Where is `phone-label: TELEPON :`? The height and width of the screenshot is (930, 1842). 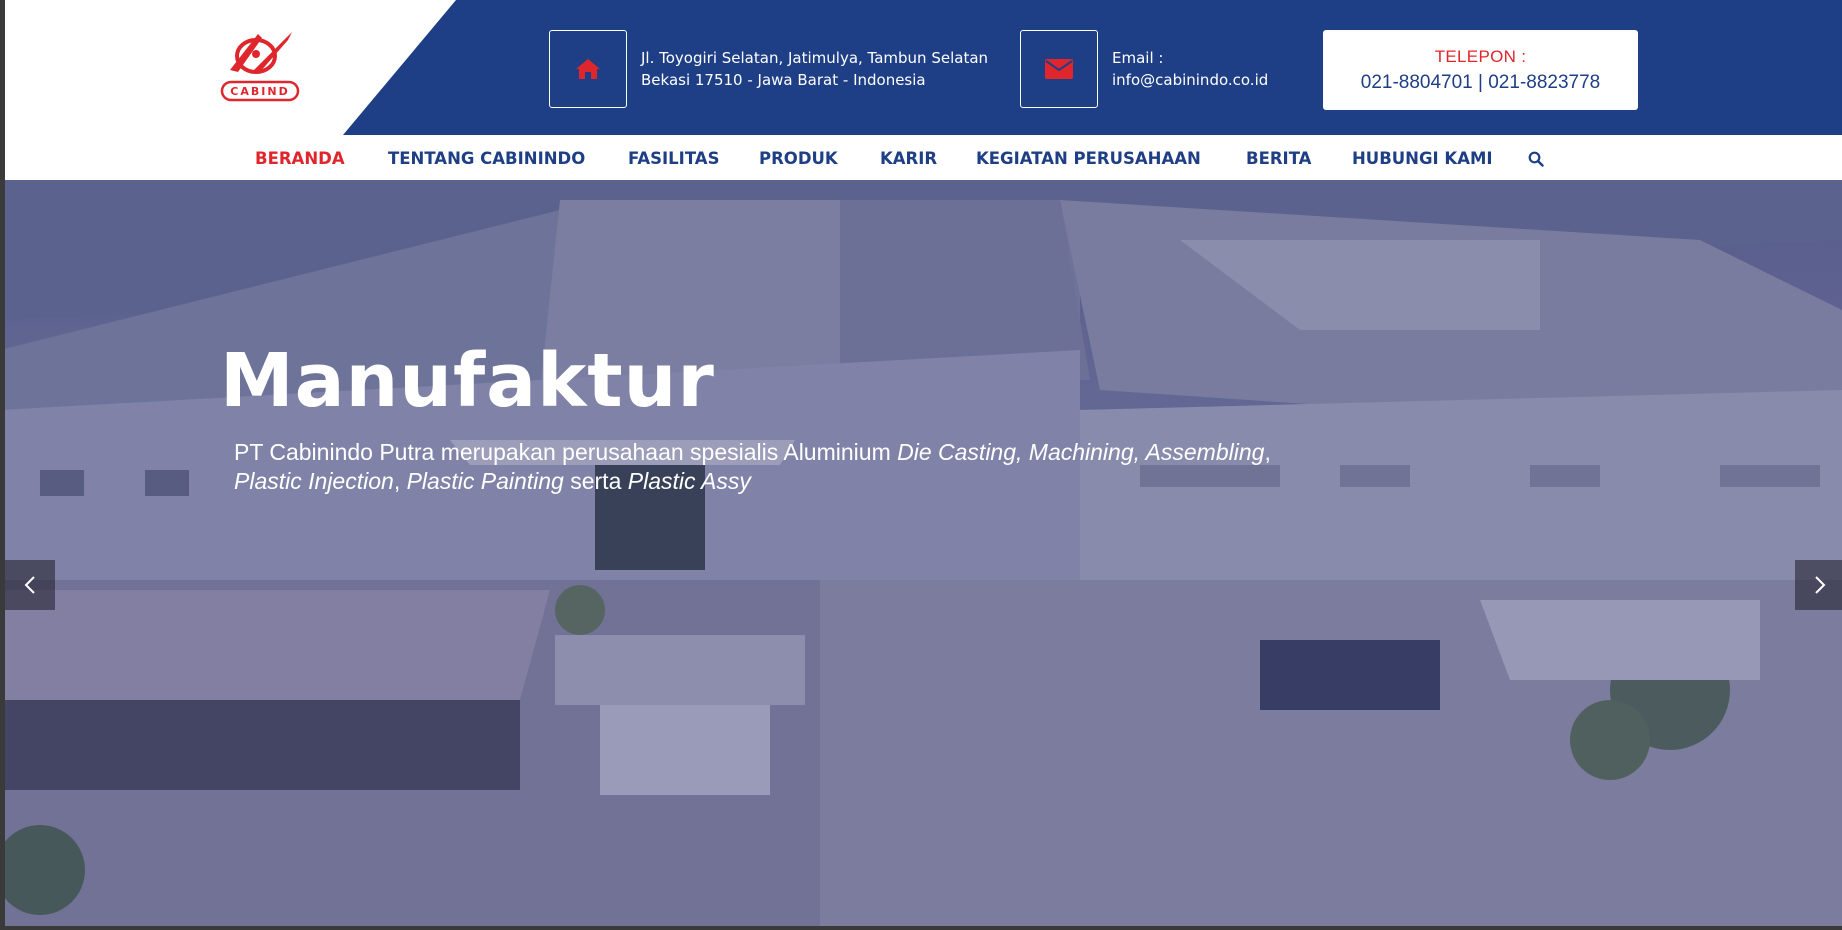 phone-label: TELEPON : is located at coordinates (1480, 56).